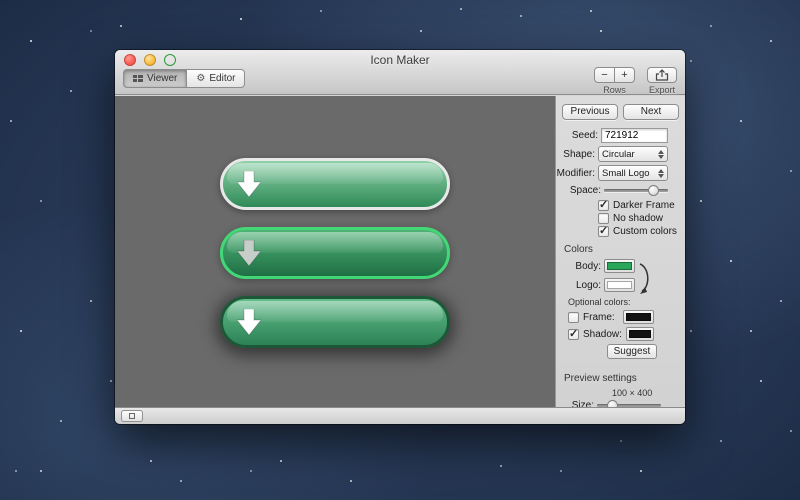  What do you see at coordinates (603, 218) in the screenshot?
I see `no-shadow-checkbox` at bounding box center [603, 218].